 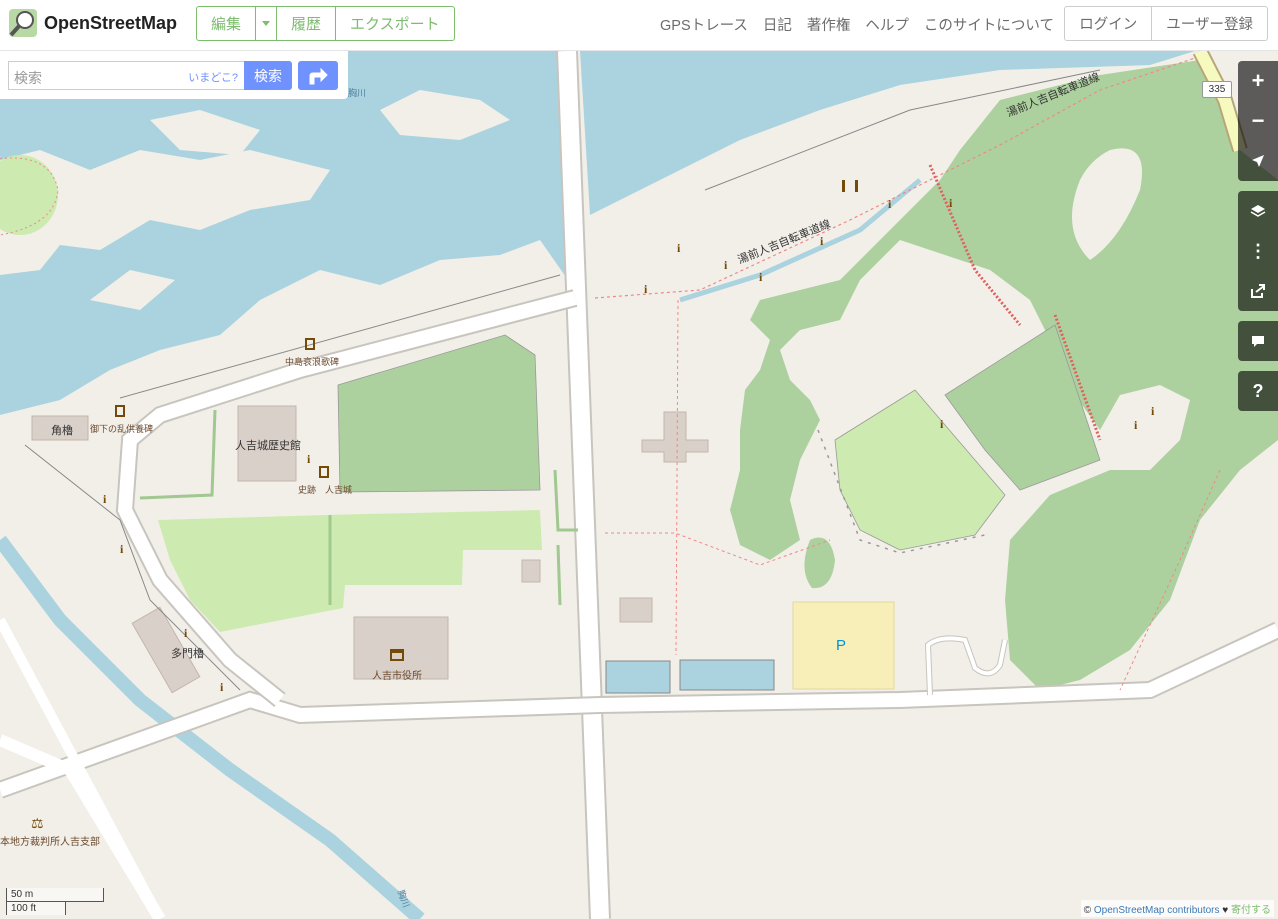 What do you see at coordinates (887, 24) in the screenshot?
I see `nav-help: ヘルプ` at bounding box center [887, 24].